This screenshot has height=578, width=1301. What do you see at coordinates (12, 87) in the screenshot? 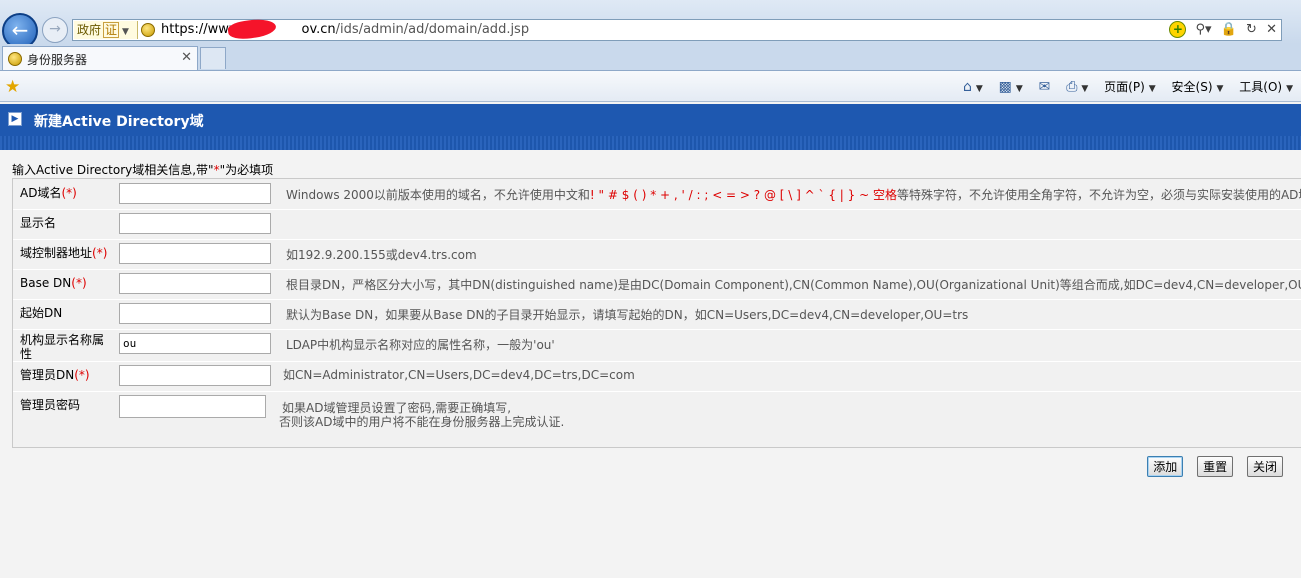
I see `favorites-star-icon: ★` at bounding box center [12, 87].